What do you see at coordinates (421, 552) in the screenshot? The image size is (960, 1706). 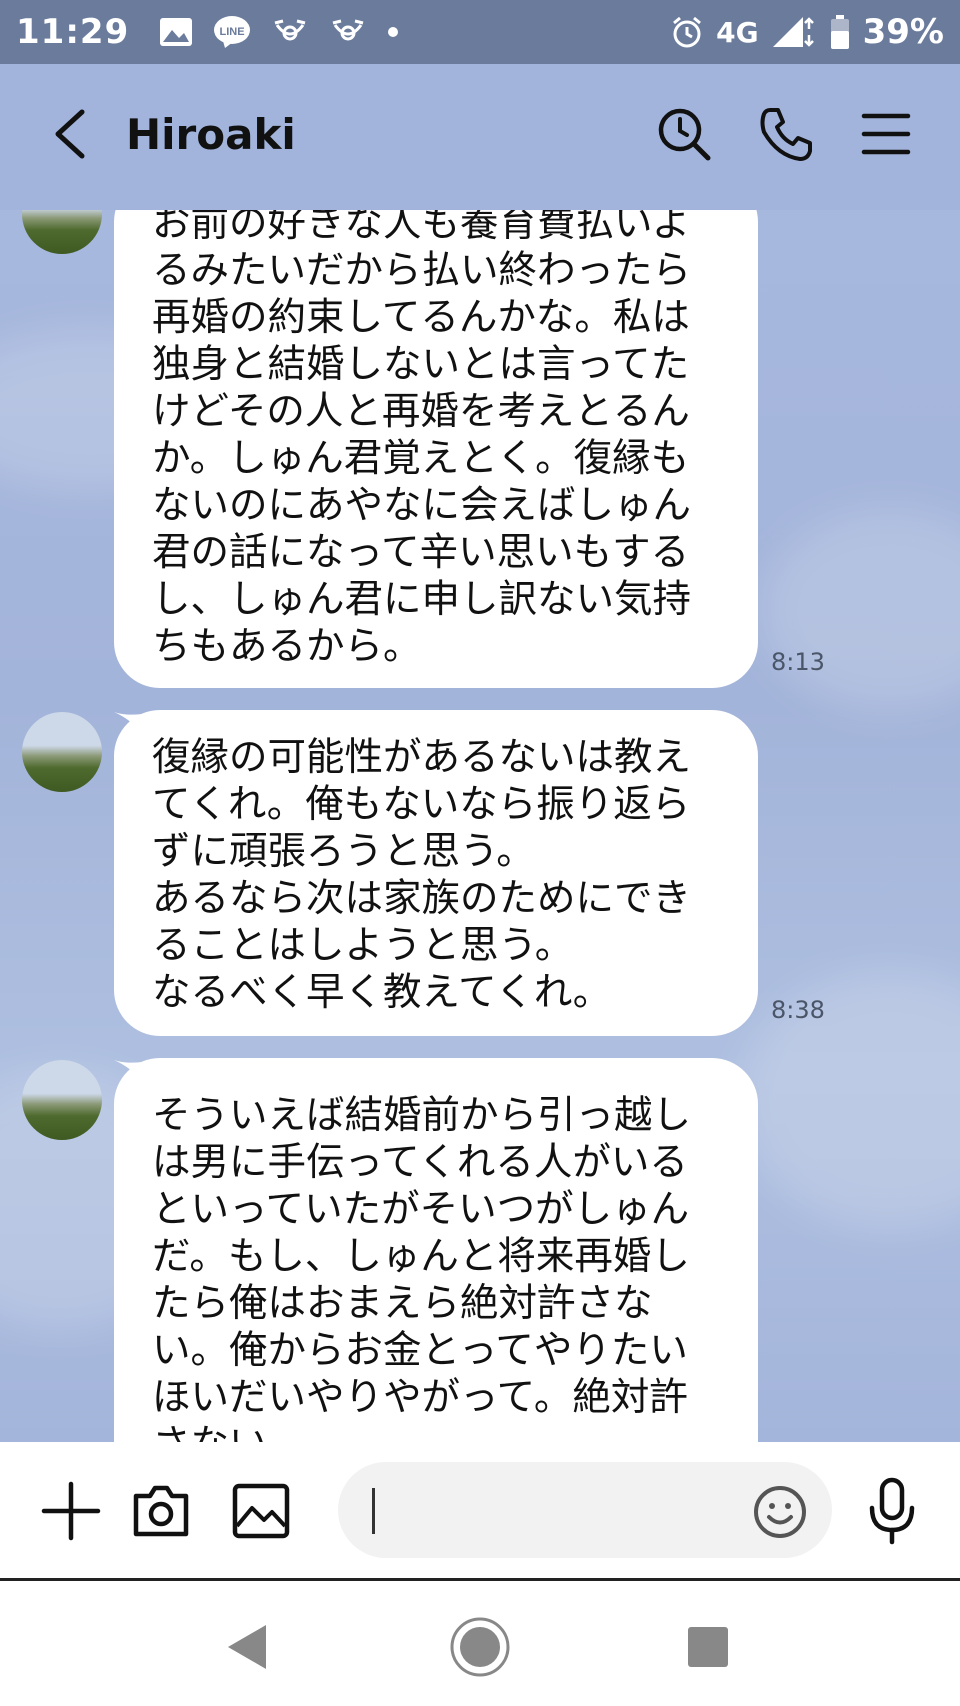 I see `message-line: 君の話になって辛い思いもする` at bounding box center [421, 552].